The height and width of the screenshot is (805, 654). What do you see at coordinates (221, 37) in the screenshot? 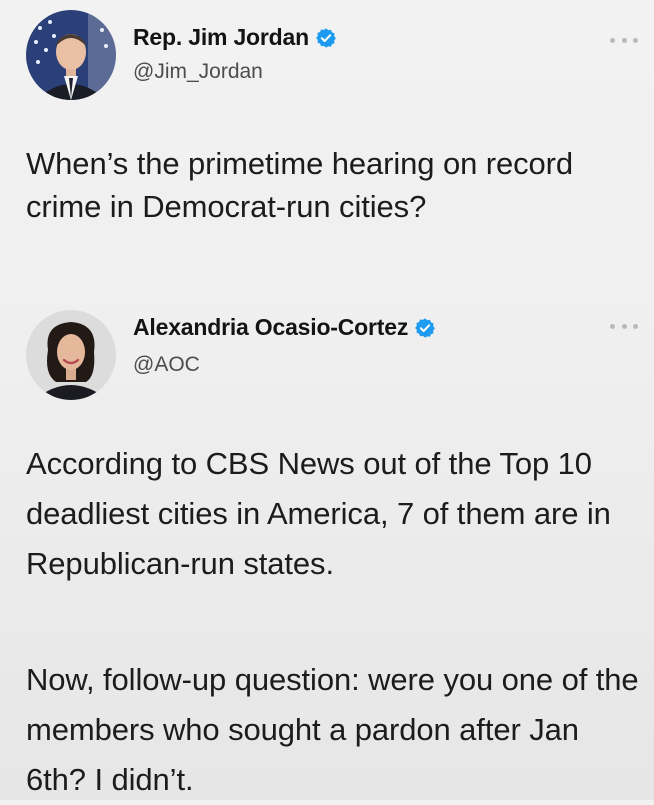
I see `author-name: Rep. Jim Jordan` at bounding box center [221, 37].